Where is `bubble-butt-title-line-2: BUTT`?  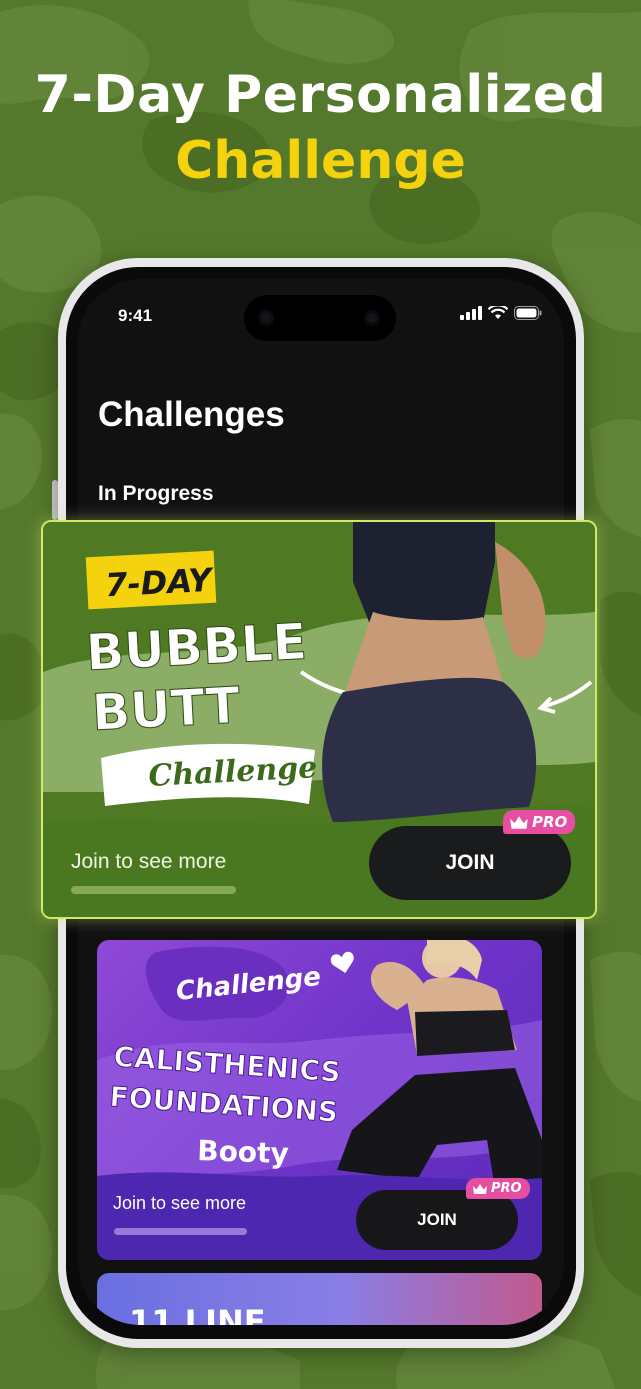
bubble-butt-title-line-2: BUTT is located at coordinates (166, 709).